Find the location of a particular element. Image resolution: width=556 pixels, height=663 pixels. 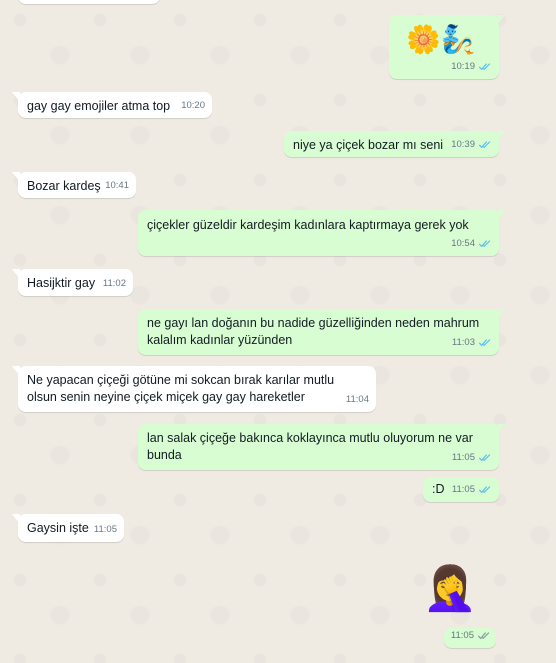

message-time: 11:03 is located at coordinates (463, 342).